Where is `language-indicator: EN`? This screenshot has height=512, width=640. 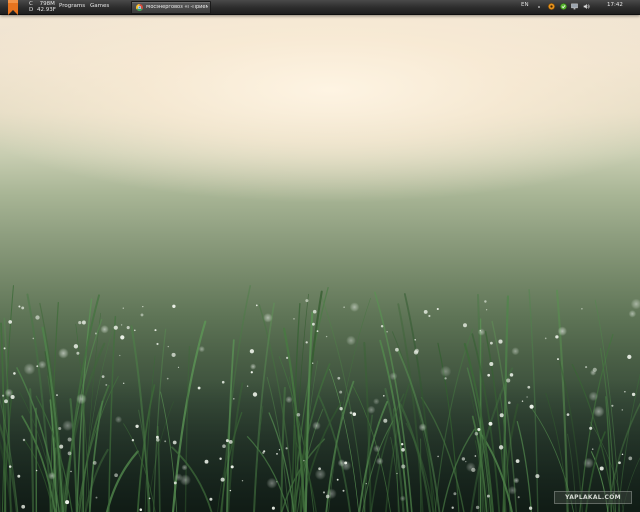
language-indicator: EN is located at coordinates (525, 5).